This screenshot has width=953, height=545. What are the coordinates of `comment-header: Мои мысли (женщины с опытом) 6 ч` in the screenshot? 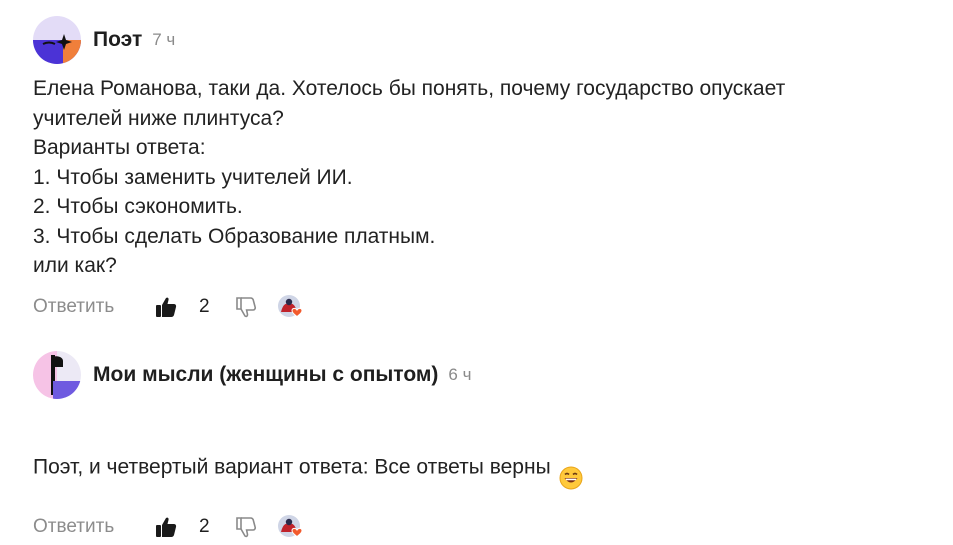 It's located at (483, 375).